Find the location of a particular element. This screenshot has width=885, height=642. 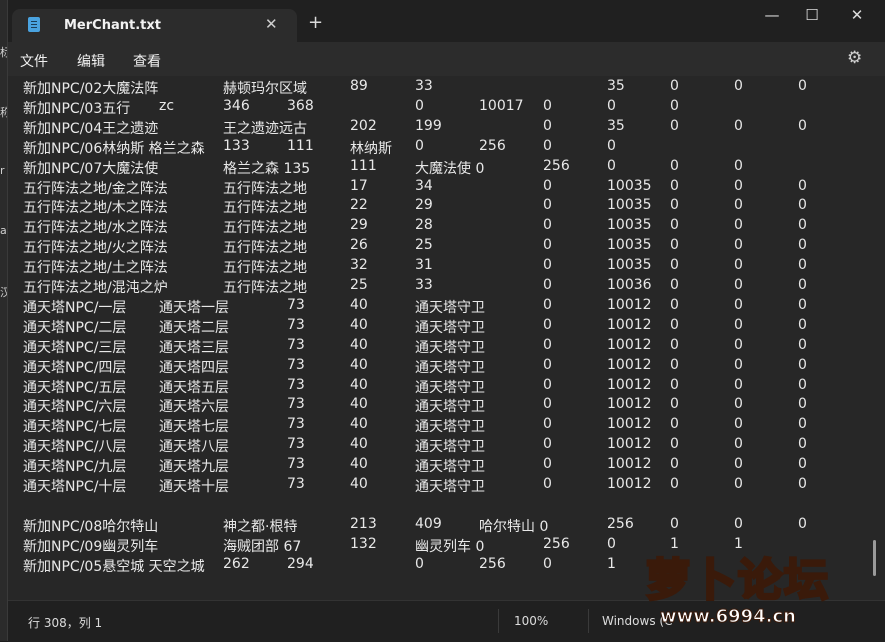

zoom-level: 100% is located at coordinates (531, 621).